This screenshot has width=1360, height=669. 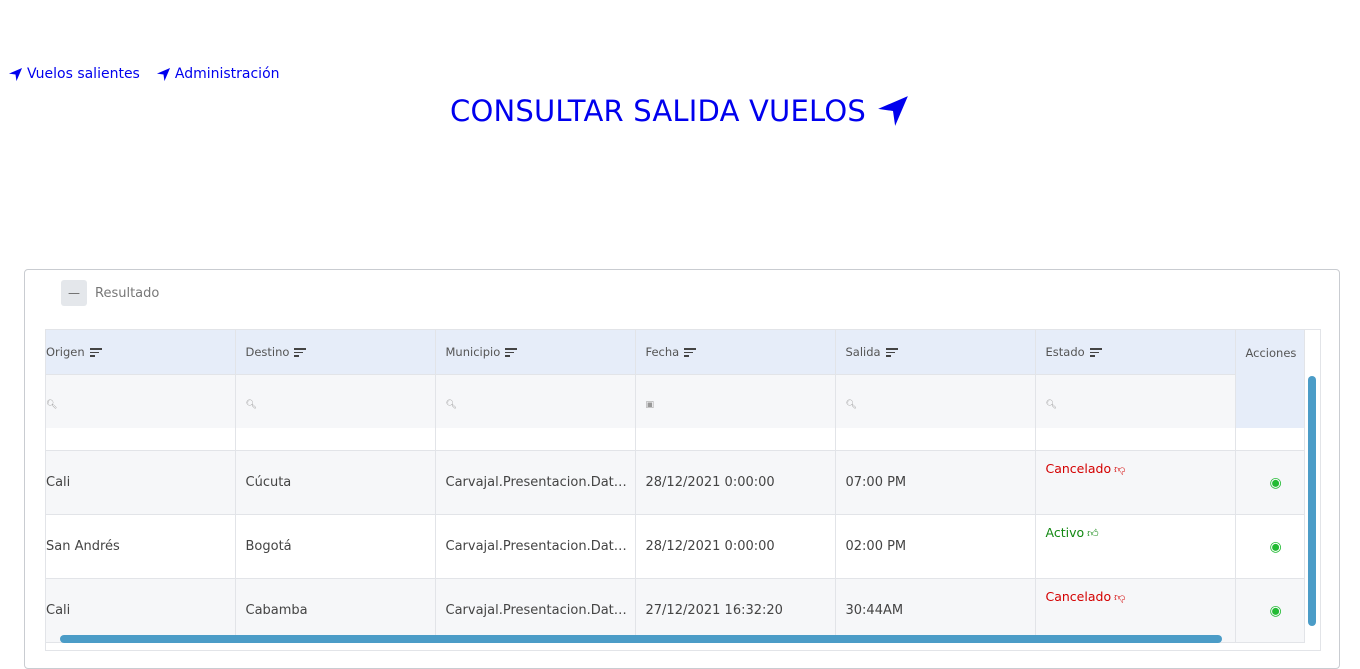 What do you see at coordinates (144, 74) in the screenshot?
I see `top-nav: Vuelos salientes Administración` at bounding box center [144, 74].